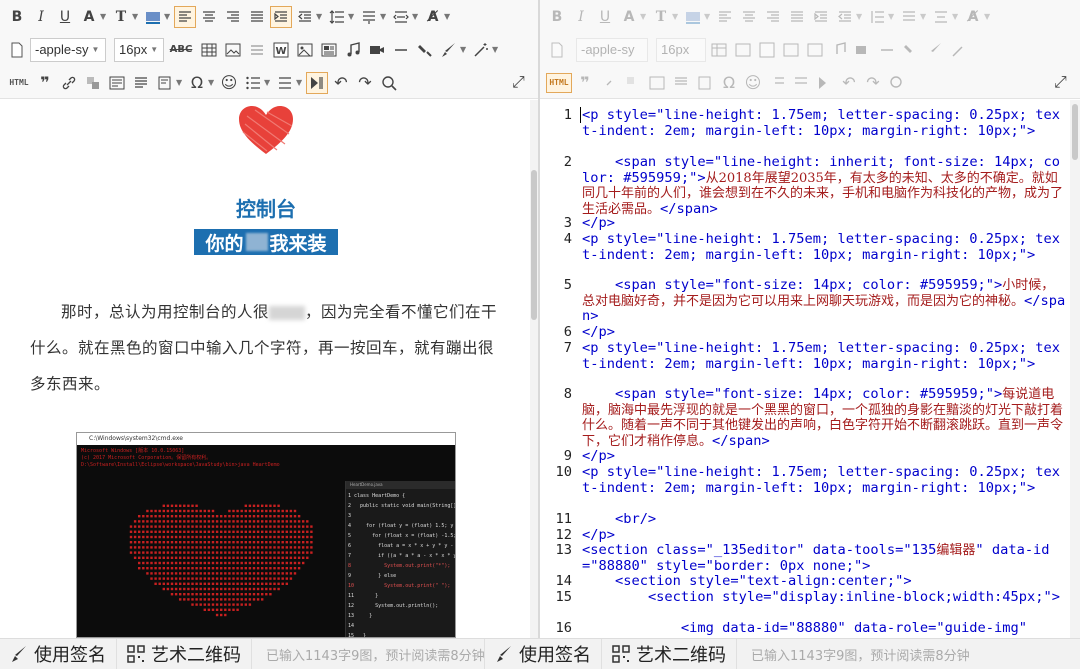  I want to click on brush-icon, so click(449, 50).